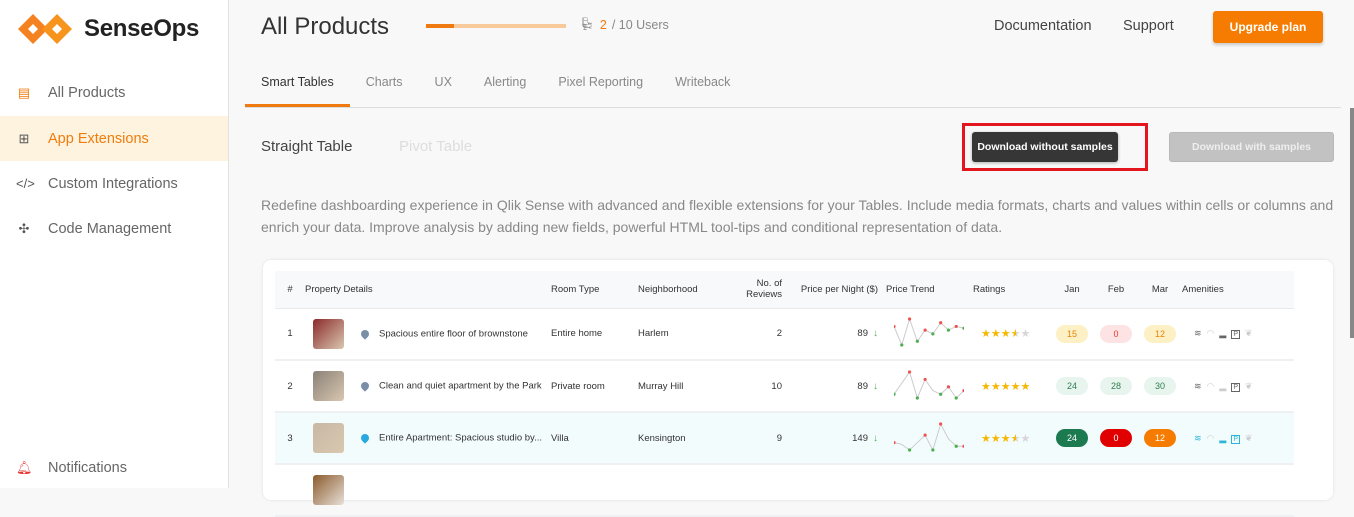 This screenshot has height=517, width=1354. Describe the element at coordinates (678, 438) in the screenshot. I see `table-cell: Kensington` at that location.